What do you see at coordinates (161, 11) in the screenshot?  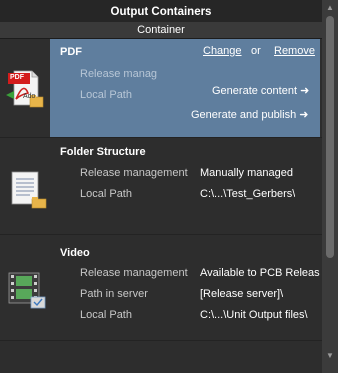 I see `panel-title: Output Containers` at bounding box center [161, 11].